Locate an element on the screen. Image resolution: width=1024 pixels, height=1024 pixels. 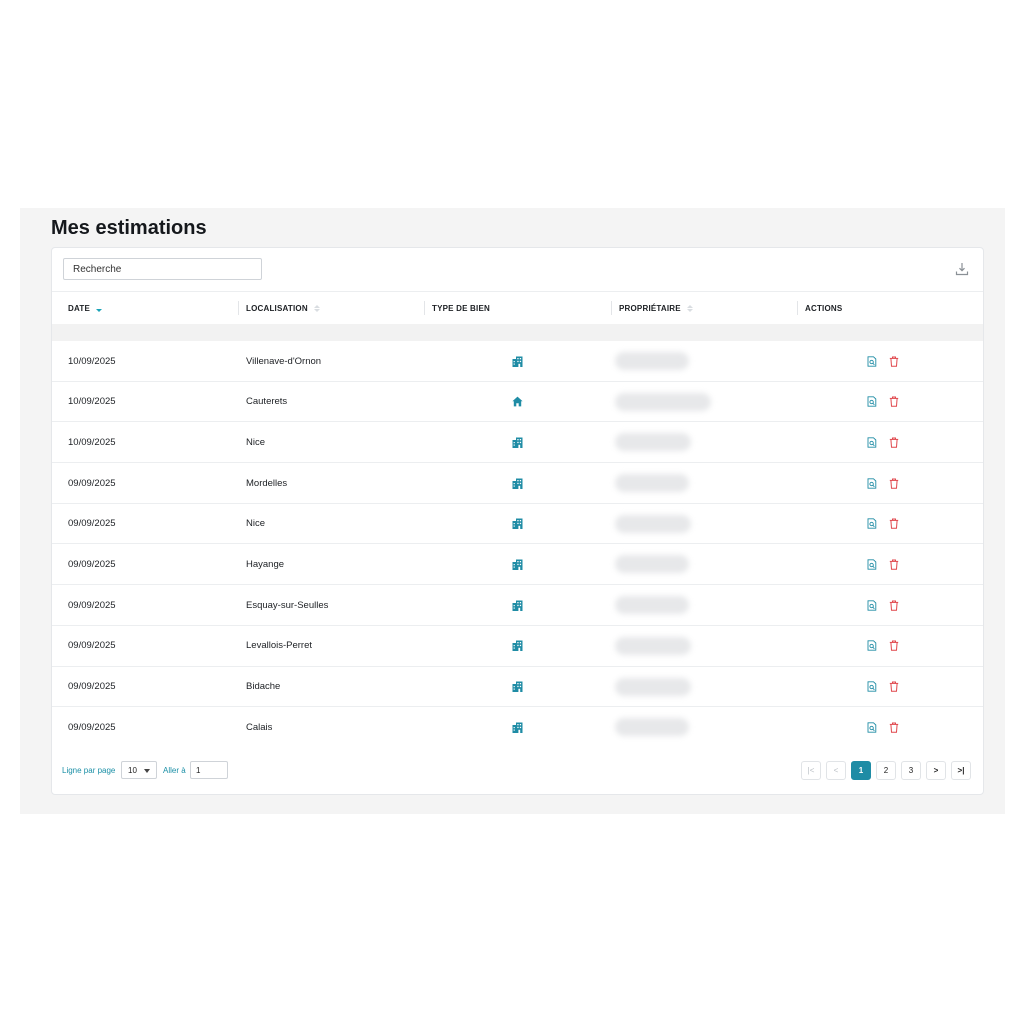
table-row: 09/09/2025 Mordelles is located at coordinates (517, 483).